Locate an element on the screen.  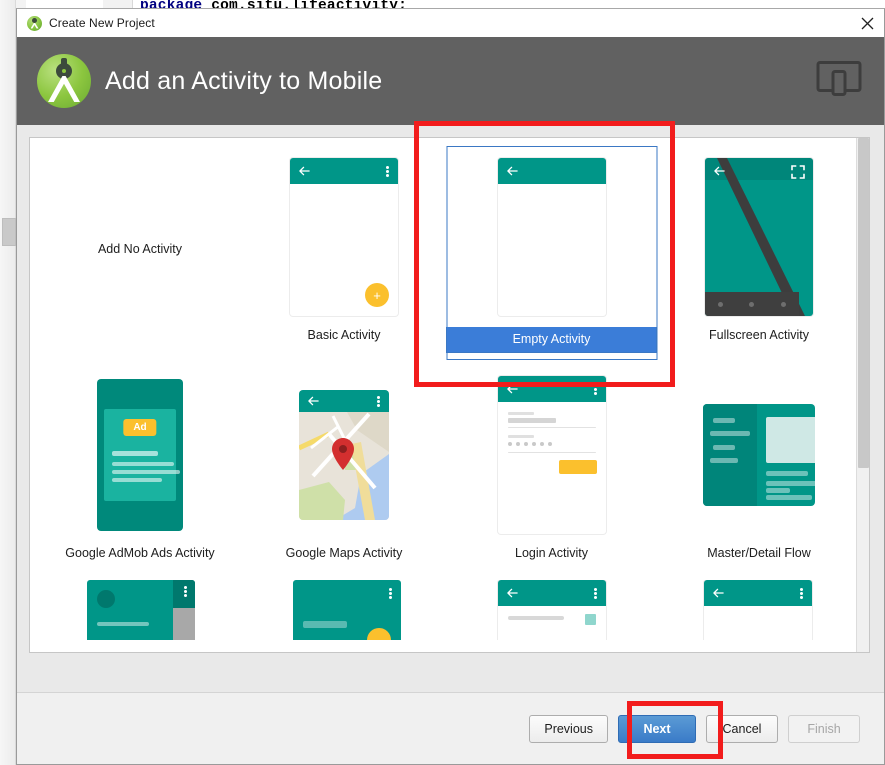
map-graphic is located at coordinates (344, 466).